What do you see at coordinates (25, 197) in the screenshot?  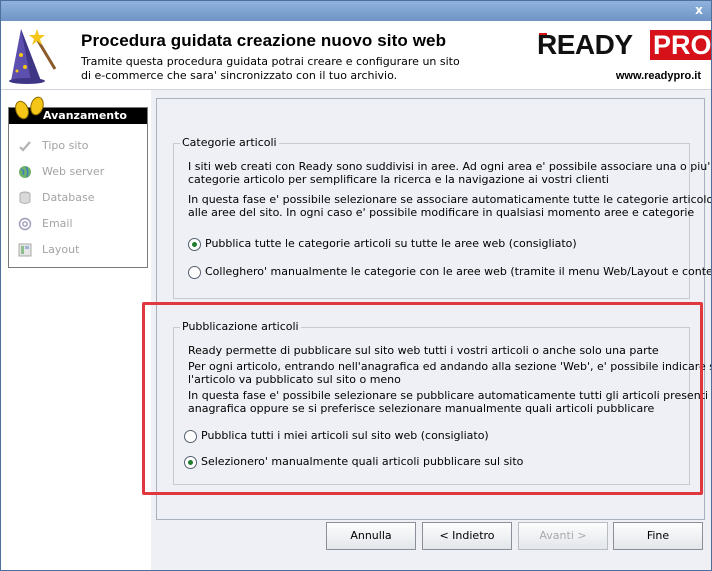 I see `database-icon` at bounding box center [25, 197].